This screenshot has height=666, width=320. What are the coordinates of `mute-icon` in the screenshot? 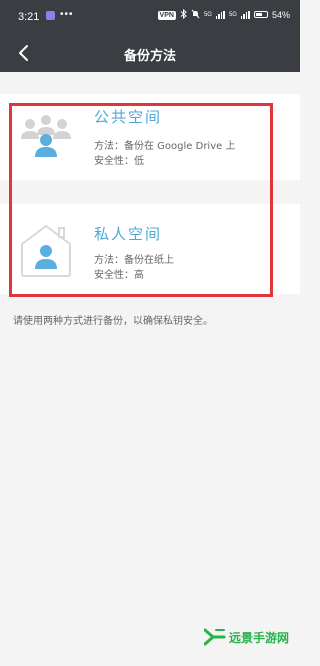 It's located at (195, 15).